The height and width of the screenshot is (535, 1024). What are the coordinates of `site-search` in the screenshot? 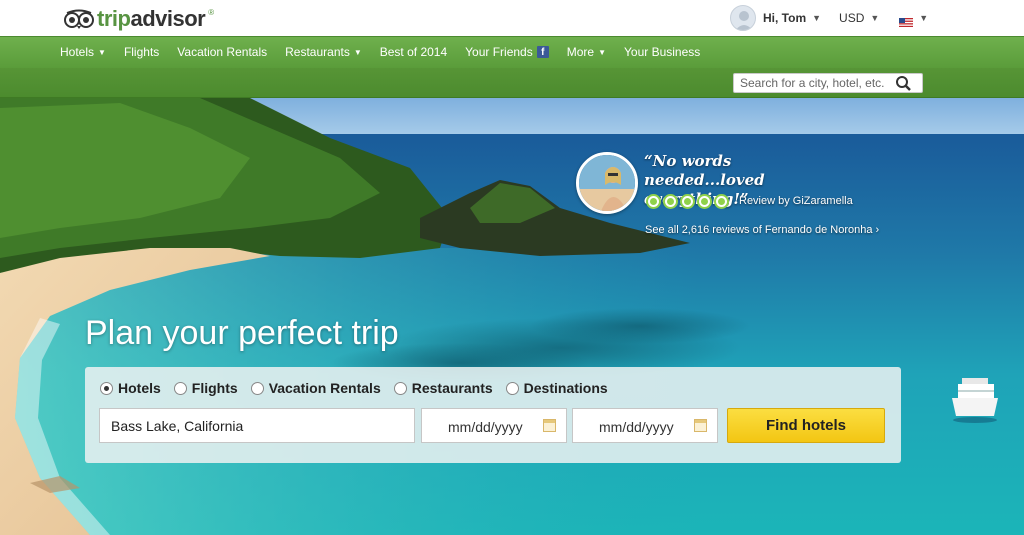 It's located at (828, 83).